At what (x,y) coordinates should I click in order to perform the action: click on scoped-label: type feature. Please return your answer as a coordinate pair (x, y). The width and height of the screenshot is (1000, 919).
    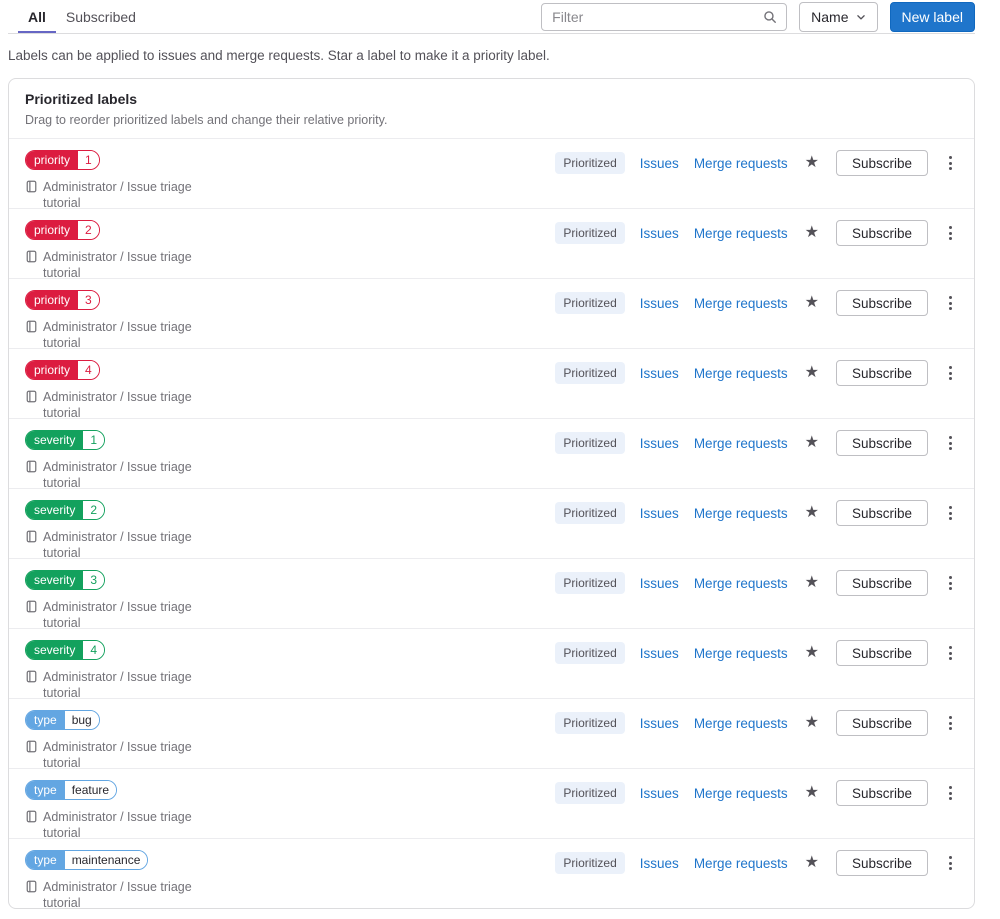
    Looking at the image, I should click on (71, 790).